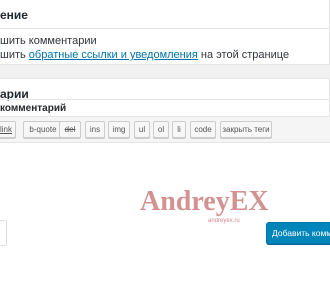  I want to click on allow-trackbacks-suffix: на этой странице, so click(243, 55).